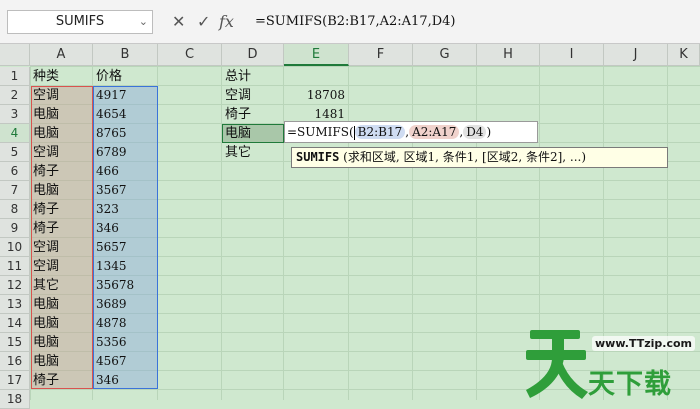  What do you see at coordinates (318, 157) in the screenshot?
I see `tooltip-function-name: SUMIFS` at bounding box center [318, 157].